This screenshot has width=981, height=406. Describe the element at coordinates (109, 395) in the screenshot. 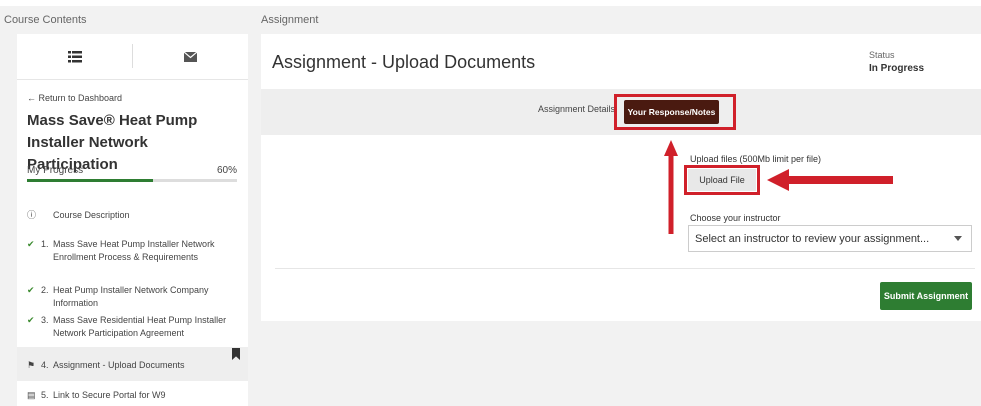

I see `sidebar-item-label: Link to Secure Portal for W9` at that location.